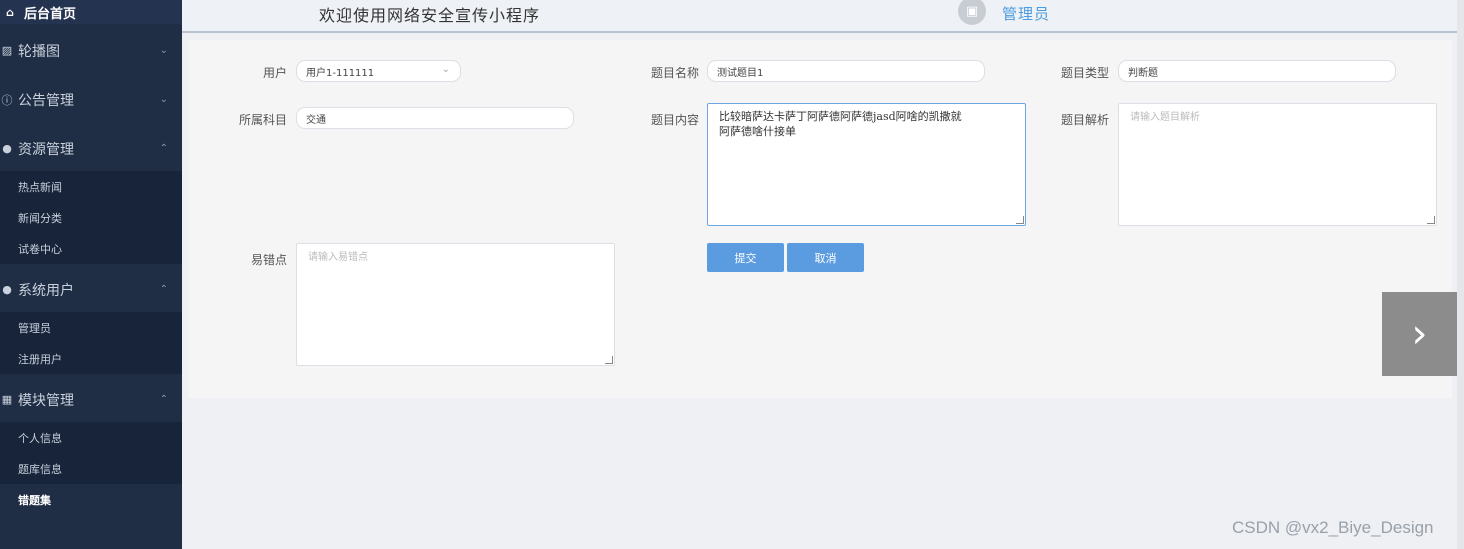 Image resolution: width=1464 pixels, height=549 pixels. I want to click on sidebar-item-label: 热点新闻, so click(40, 187).